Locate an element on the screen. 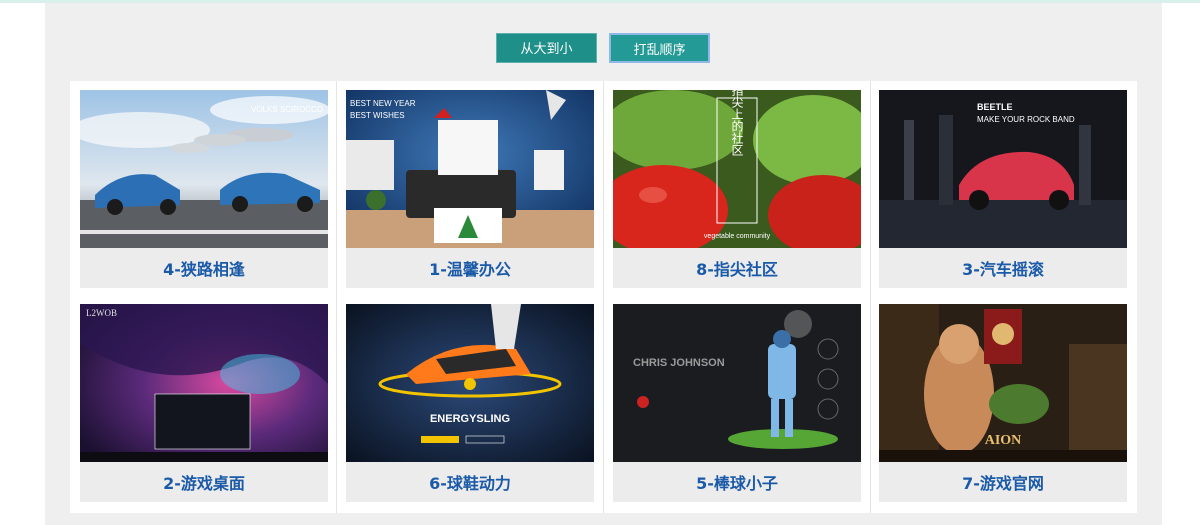 This screenshot has height=525, width=1200. gallery-card: AION 7-游戏官网 is located at coordinates (1003, 403).